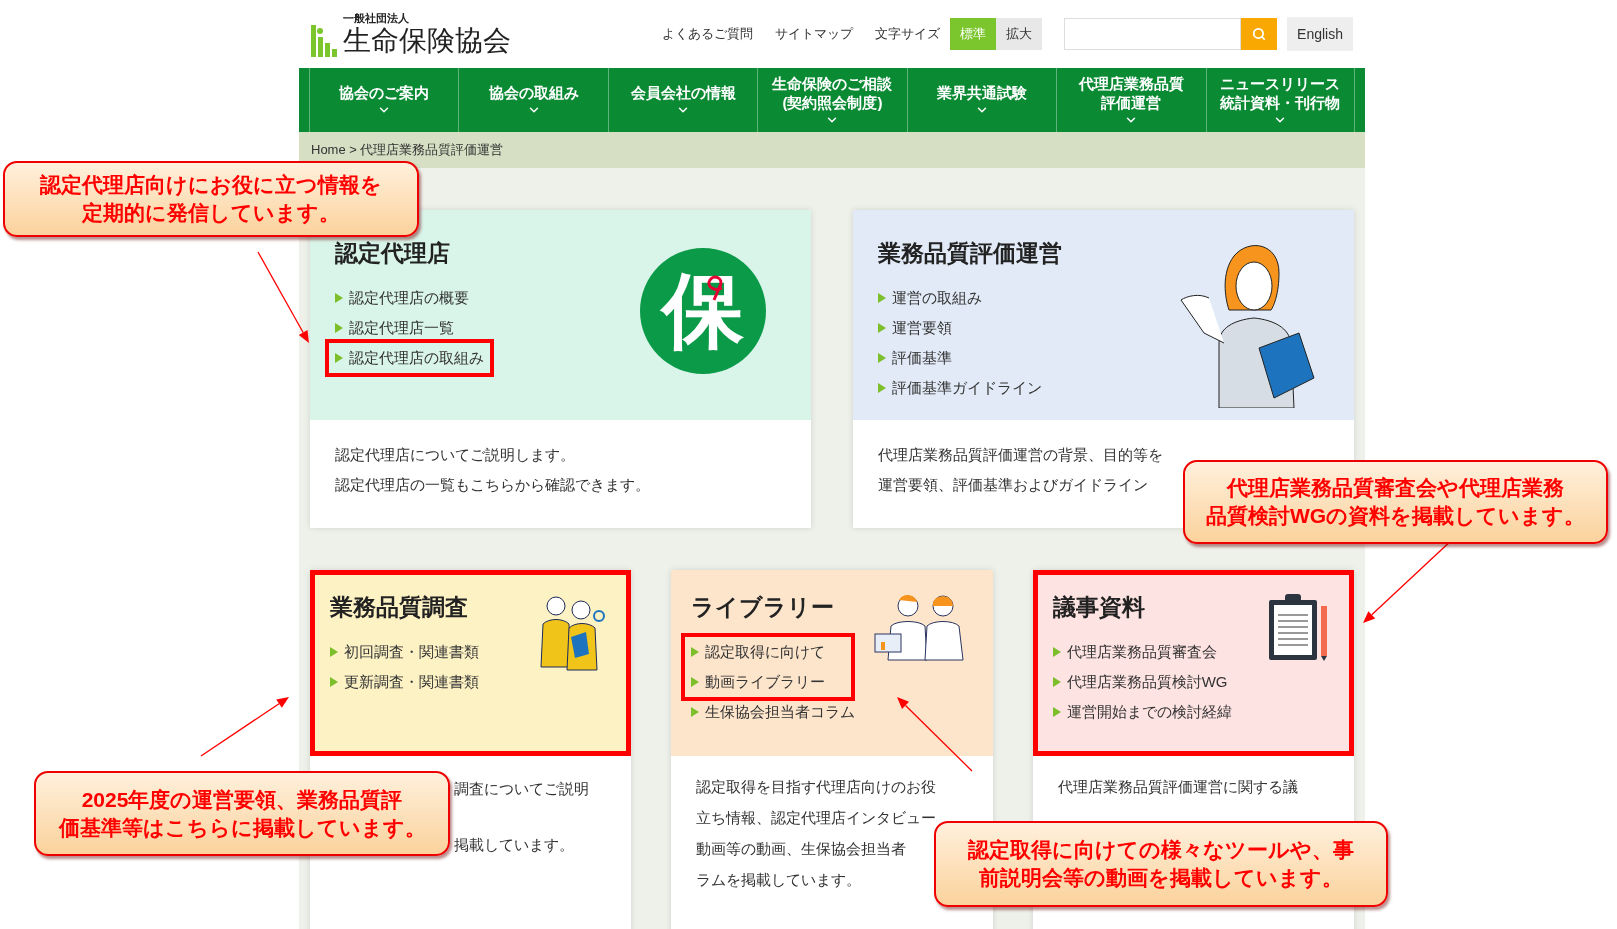 The width and height of the screenshot is (1617, 929). Describe the element at coordinates (1020, 455) in the screenshot. I see `card-description: 代理店業務品質評価運営の背景、目的等を` at that location.